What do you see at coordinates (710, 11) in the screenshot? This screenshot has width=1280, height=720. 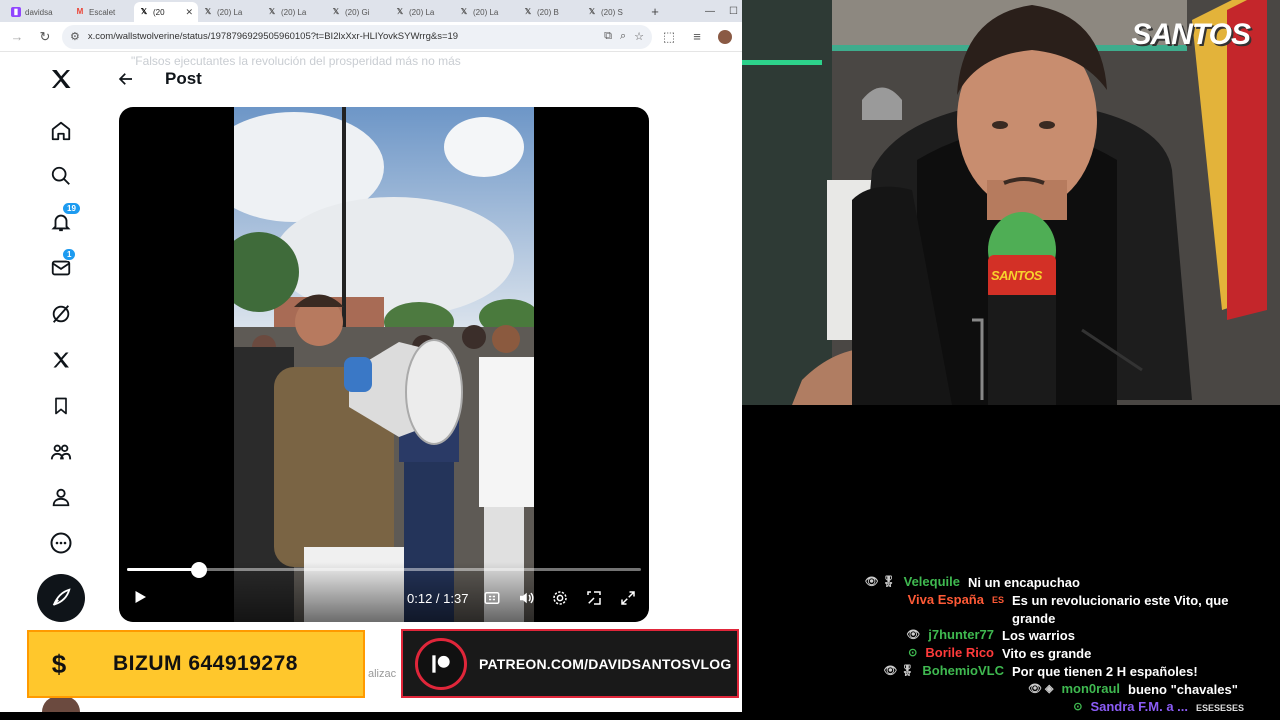 I see `minimize-icon: —` at bounding box center [710, 11].